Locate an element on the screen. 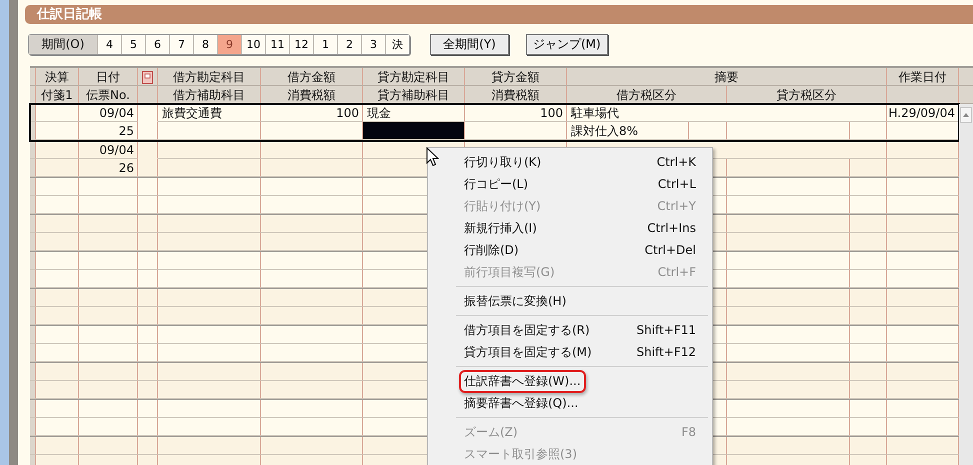 This screenshot has width=973, height=465. column-header: 作業日付 is located at coordinates (923, 76).